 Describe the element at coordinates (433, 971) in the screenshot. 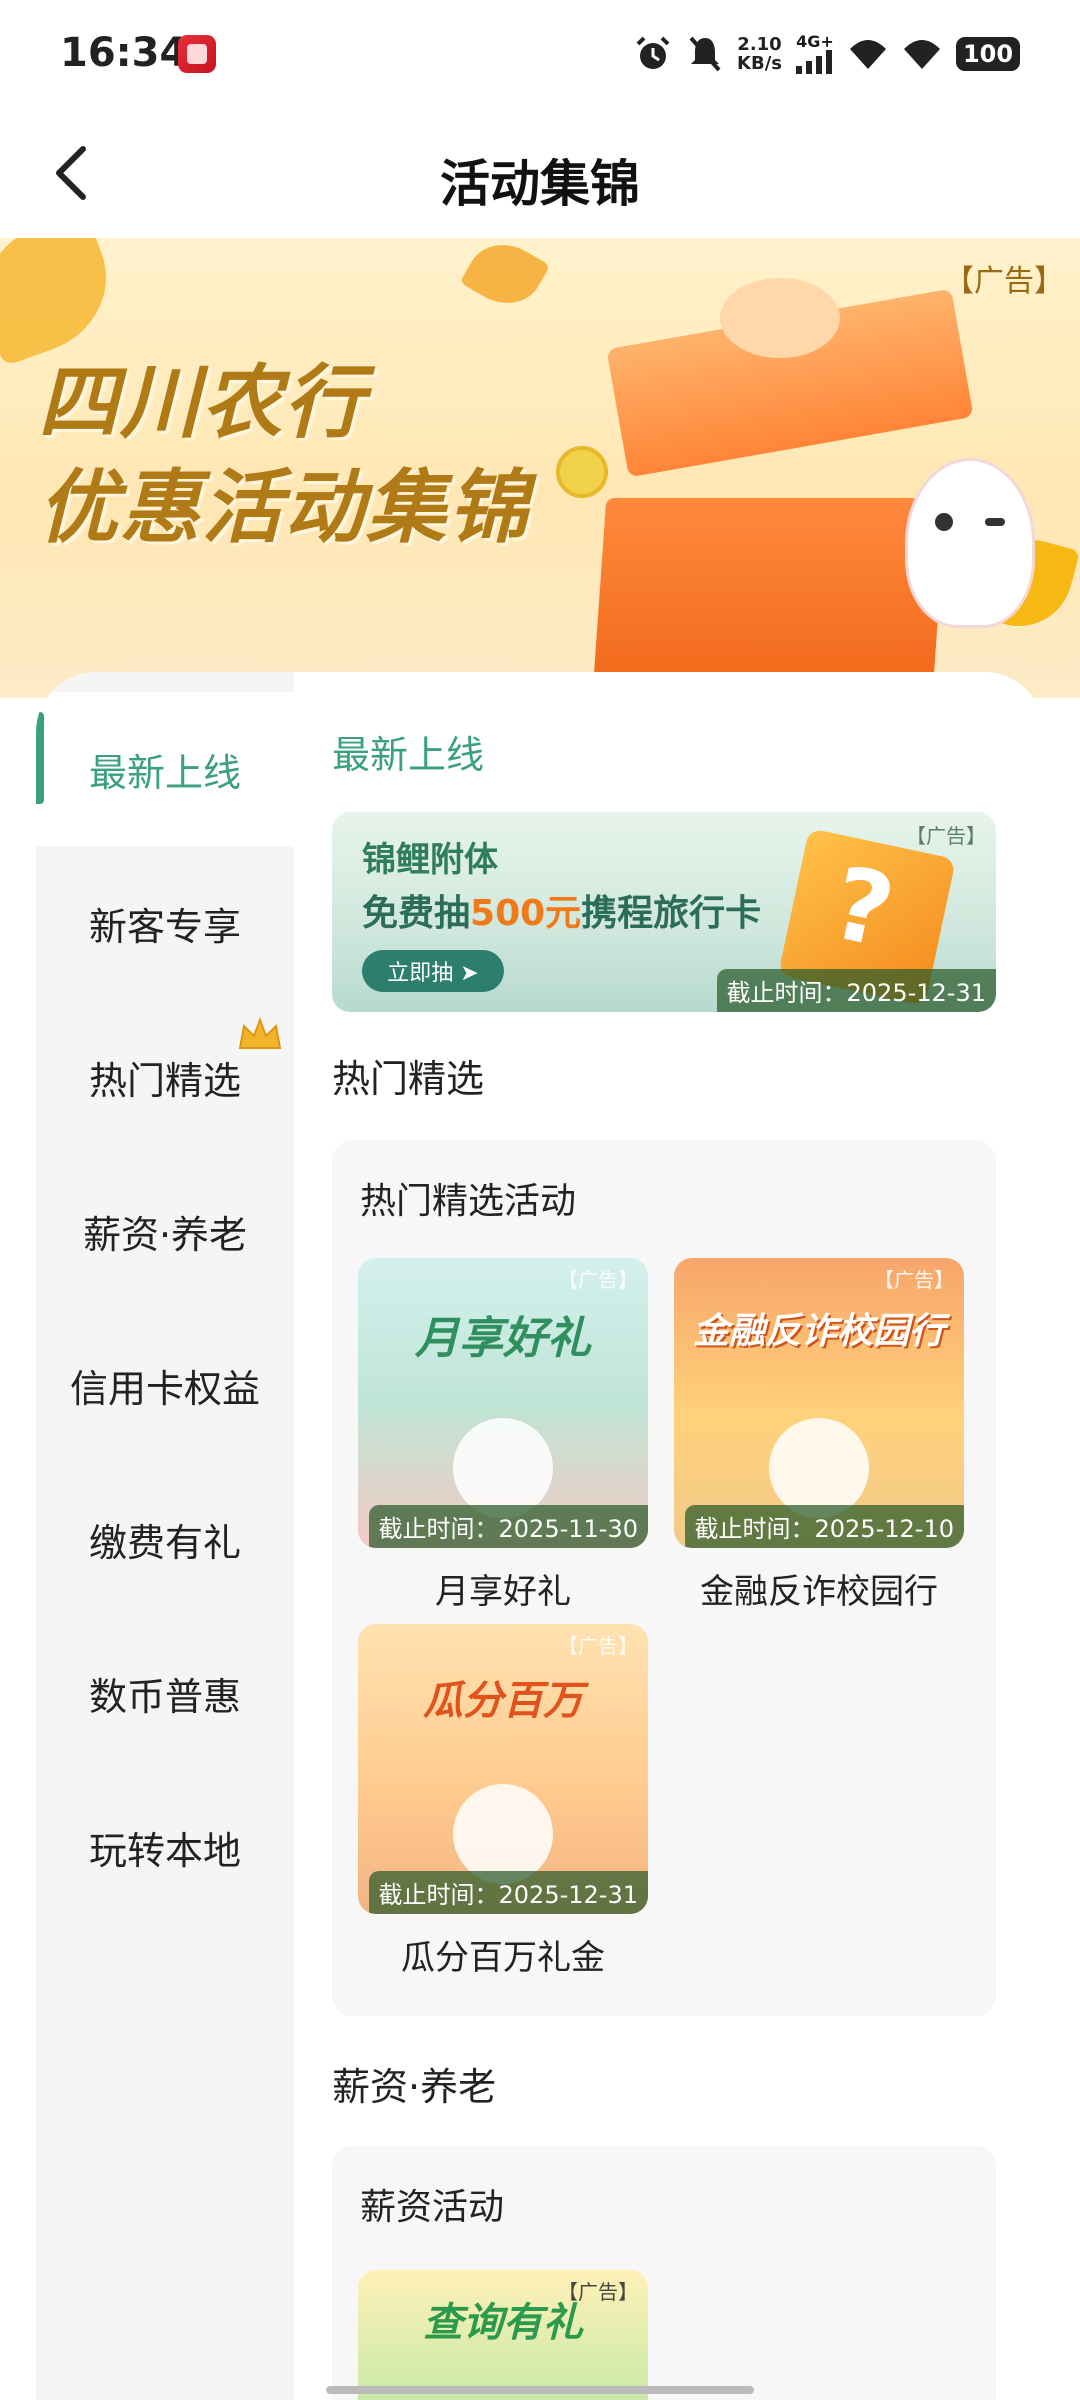

I see `draw-now-button: 立即抽 ➤` at that location.